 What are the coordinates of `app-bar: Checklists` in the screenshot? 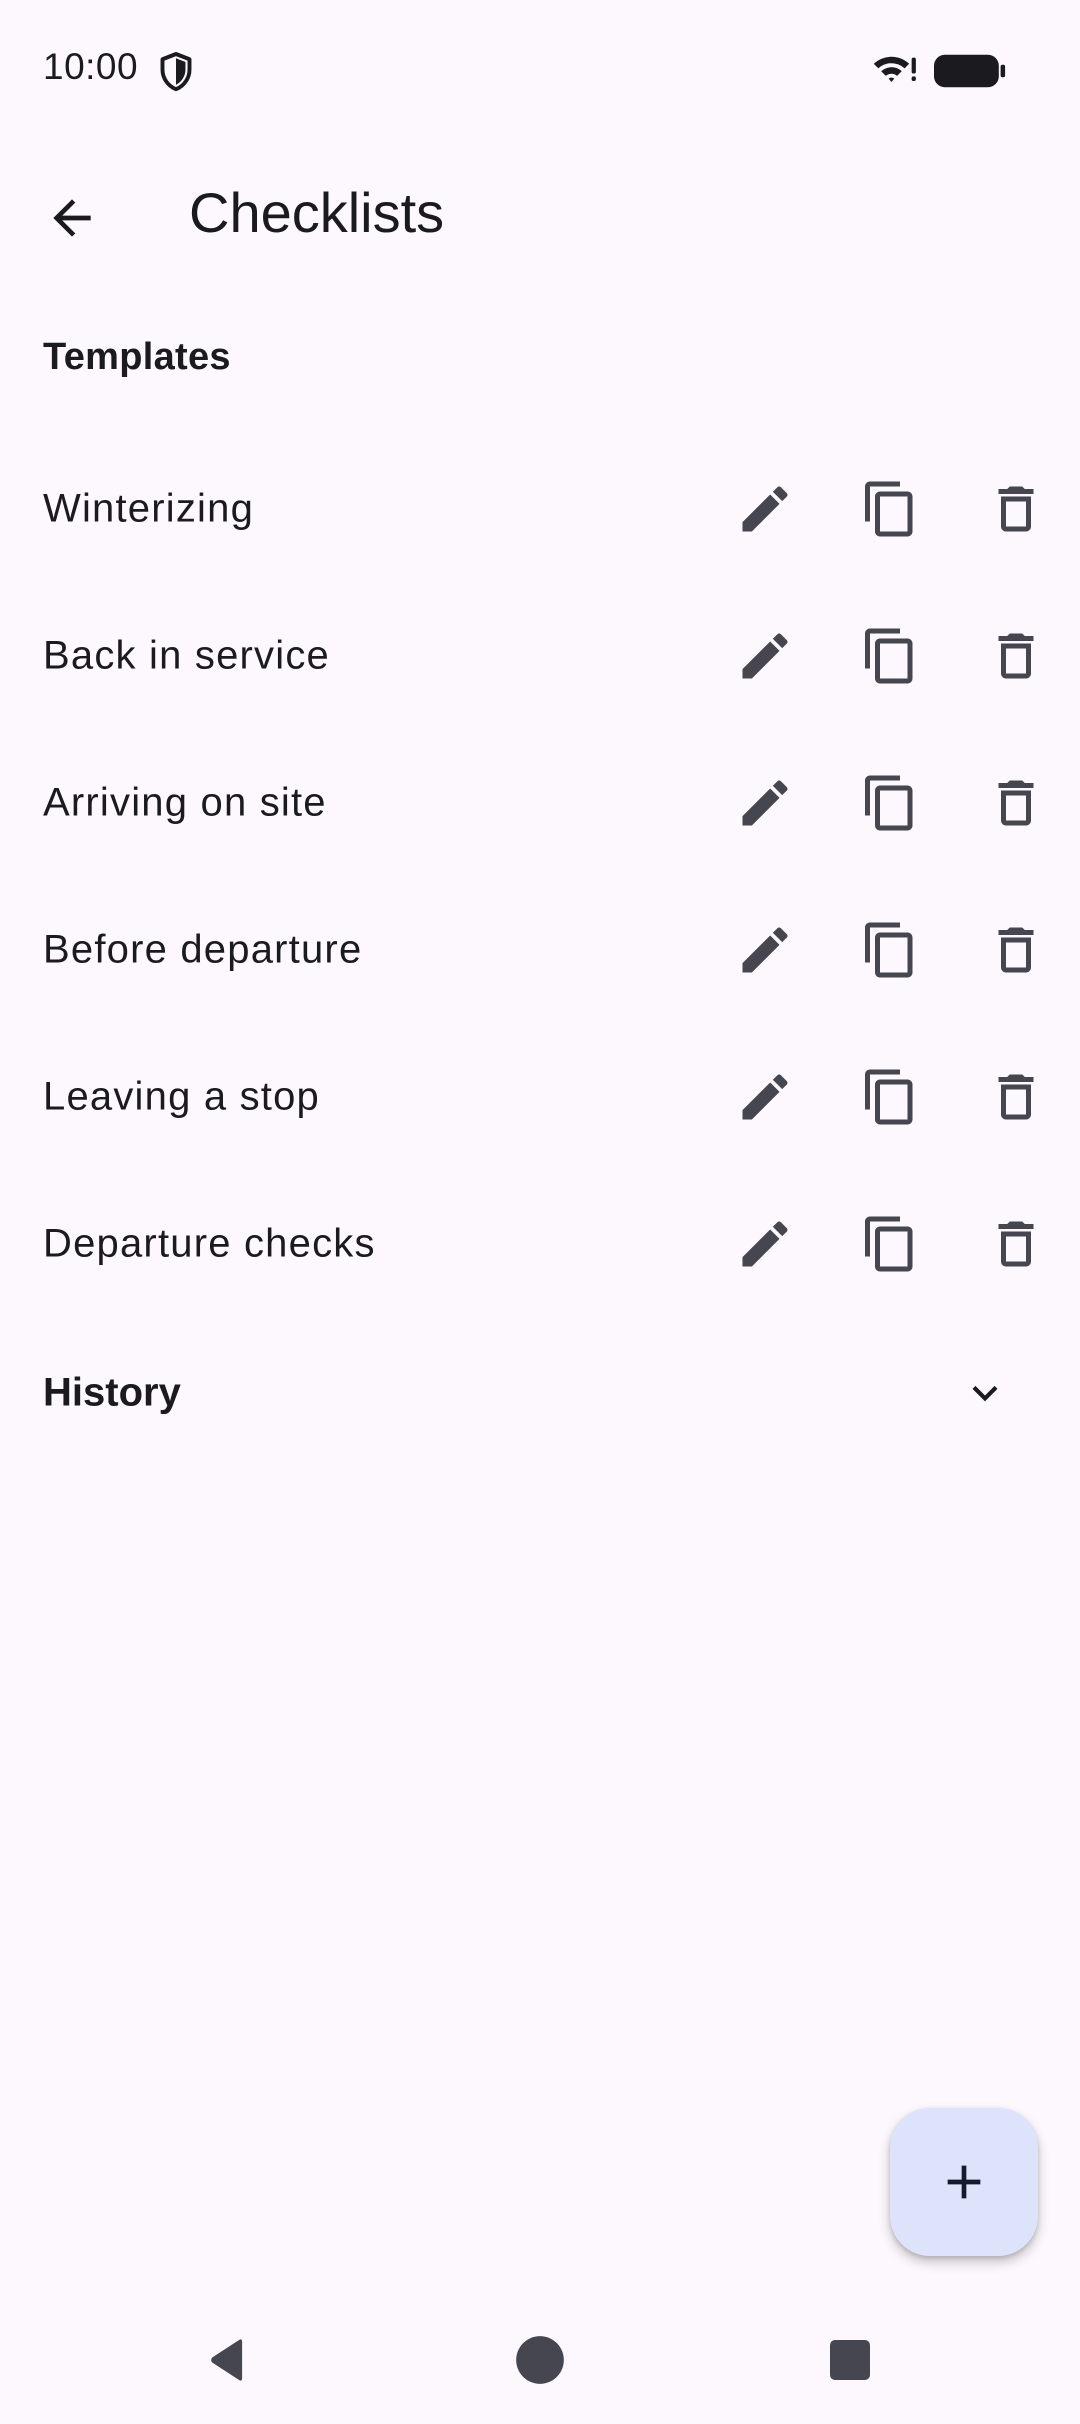 It's located at (540, 214).